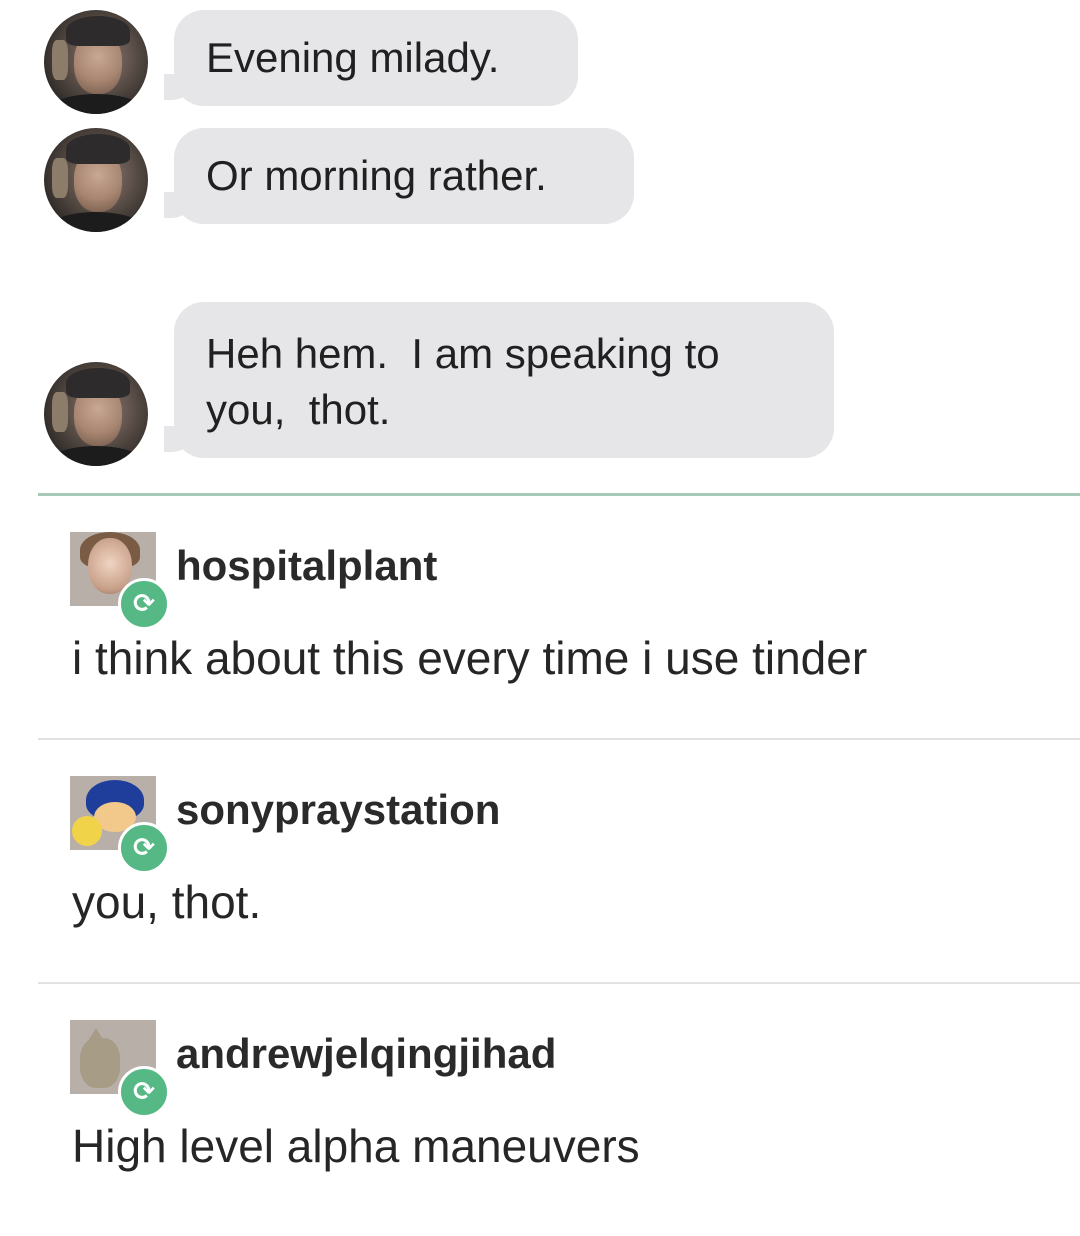  I want to click on message-bubble: Evening milady., so click(371, 58).